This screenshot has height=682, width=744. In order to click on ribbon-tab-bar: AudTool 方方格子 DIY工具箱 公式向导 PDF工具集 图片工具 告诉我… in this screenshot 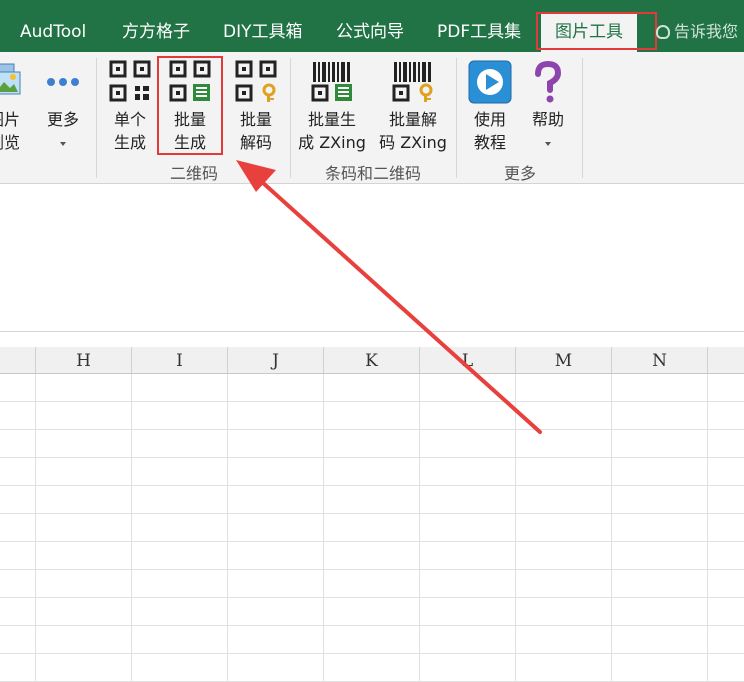, I will do `click(372, 26)`.